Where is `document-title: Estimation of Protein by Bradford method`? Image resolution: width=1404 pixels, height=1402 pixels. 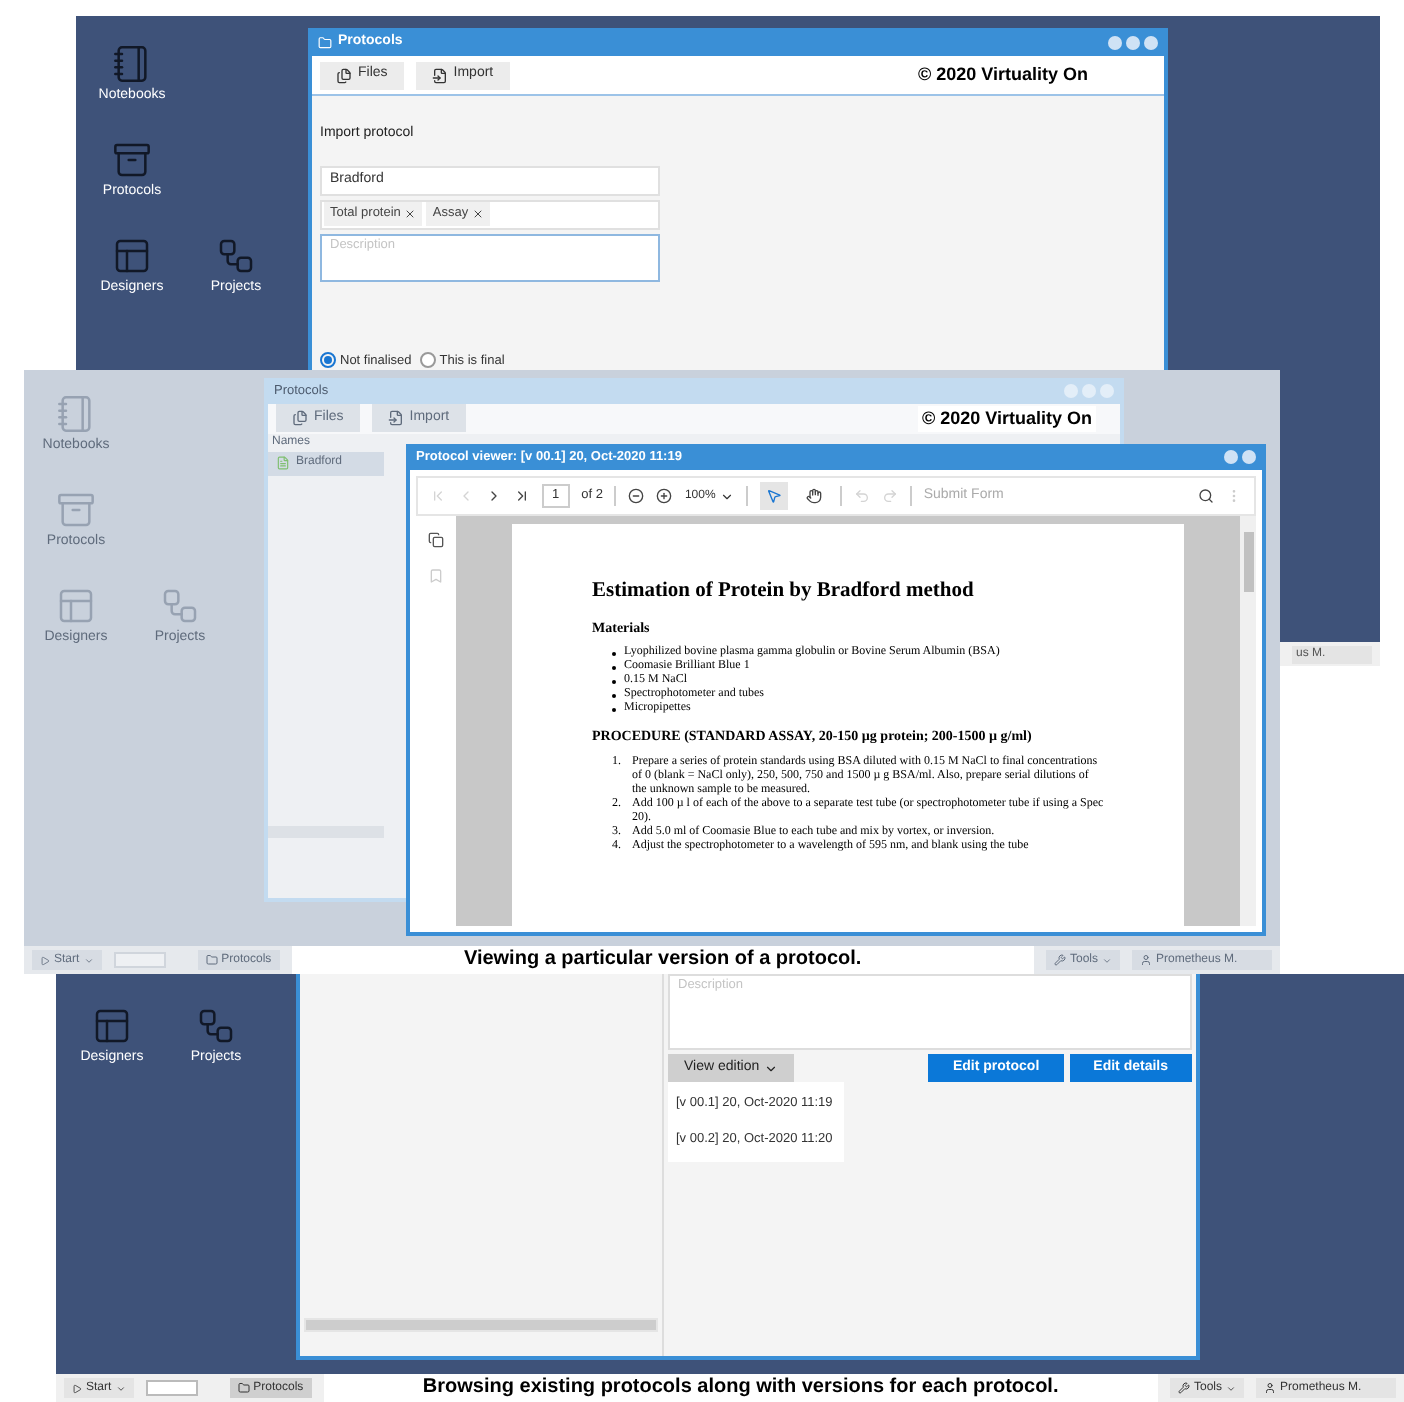
document-title: Estimation of Protein by Bradford method is located at coordinates (784, 592).